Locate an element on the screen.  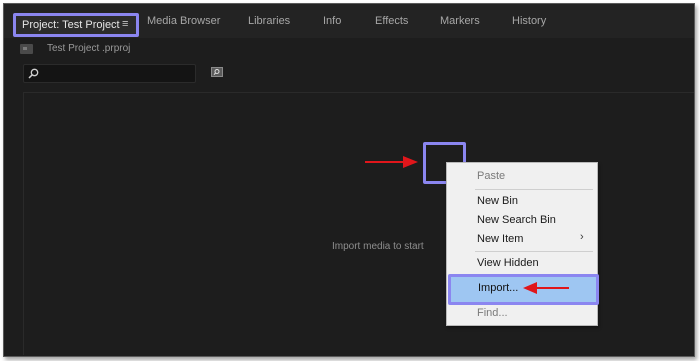
search-input is located at coordinates (109, 73).